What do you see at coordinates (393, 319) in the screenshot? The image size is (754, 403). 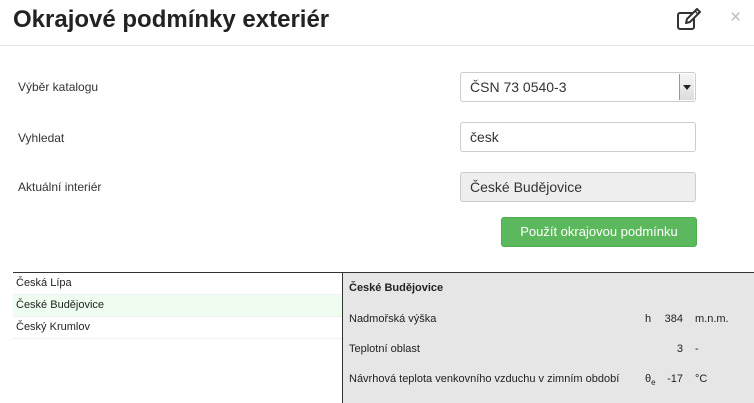 I see `detail-row-label: Nadmořská výška` at bounding box center [393, 319].